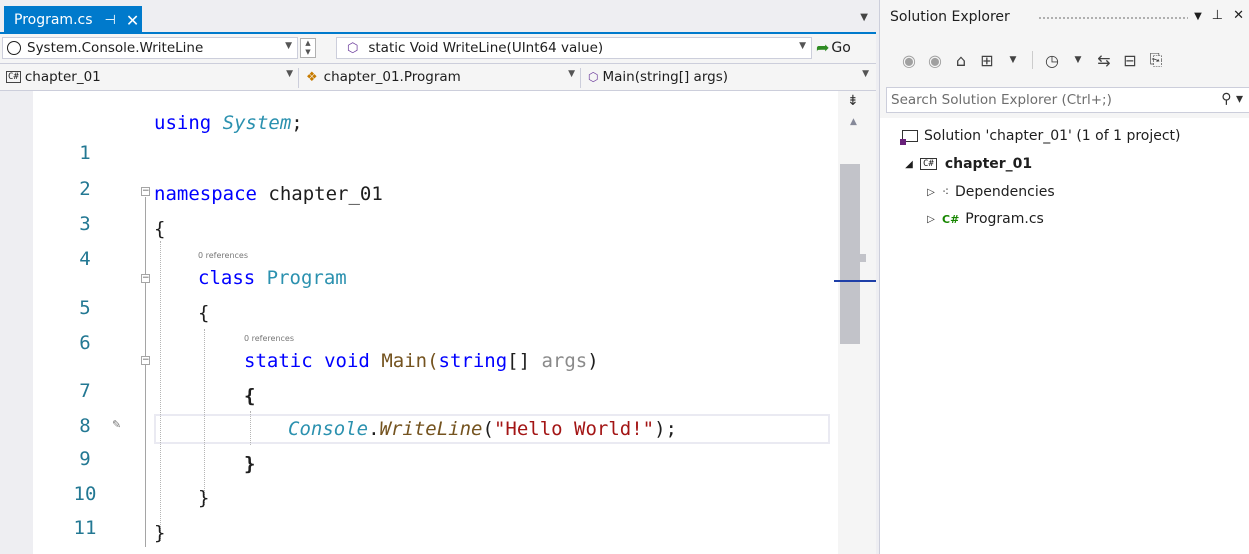 This screenshot has width=1249, height=554. What do you see at coordinates (1052, 60) in the screenshot?
I see `pending-changes-filter-icon: ◷` at bounding box center [1052, 60].